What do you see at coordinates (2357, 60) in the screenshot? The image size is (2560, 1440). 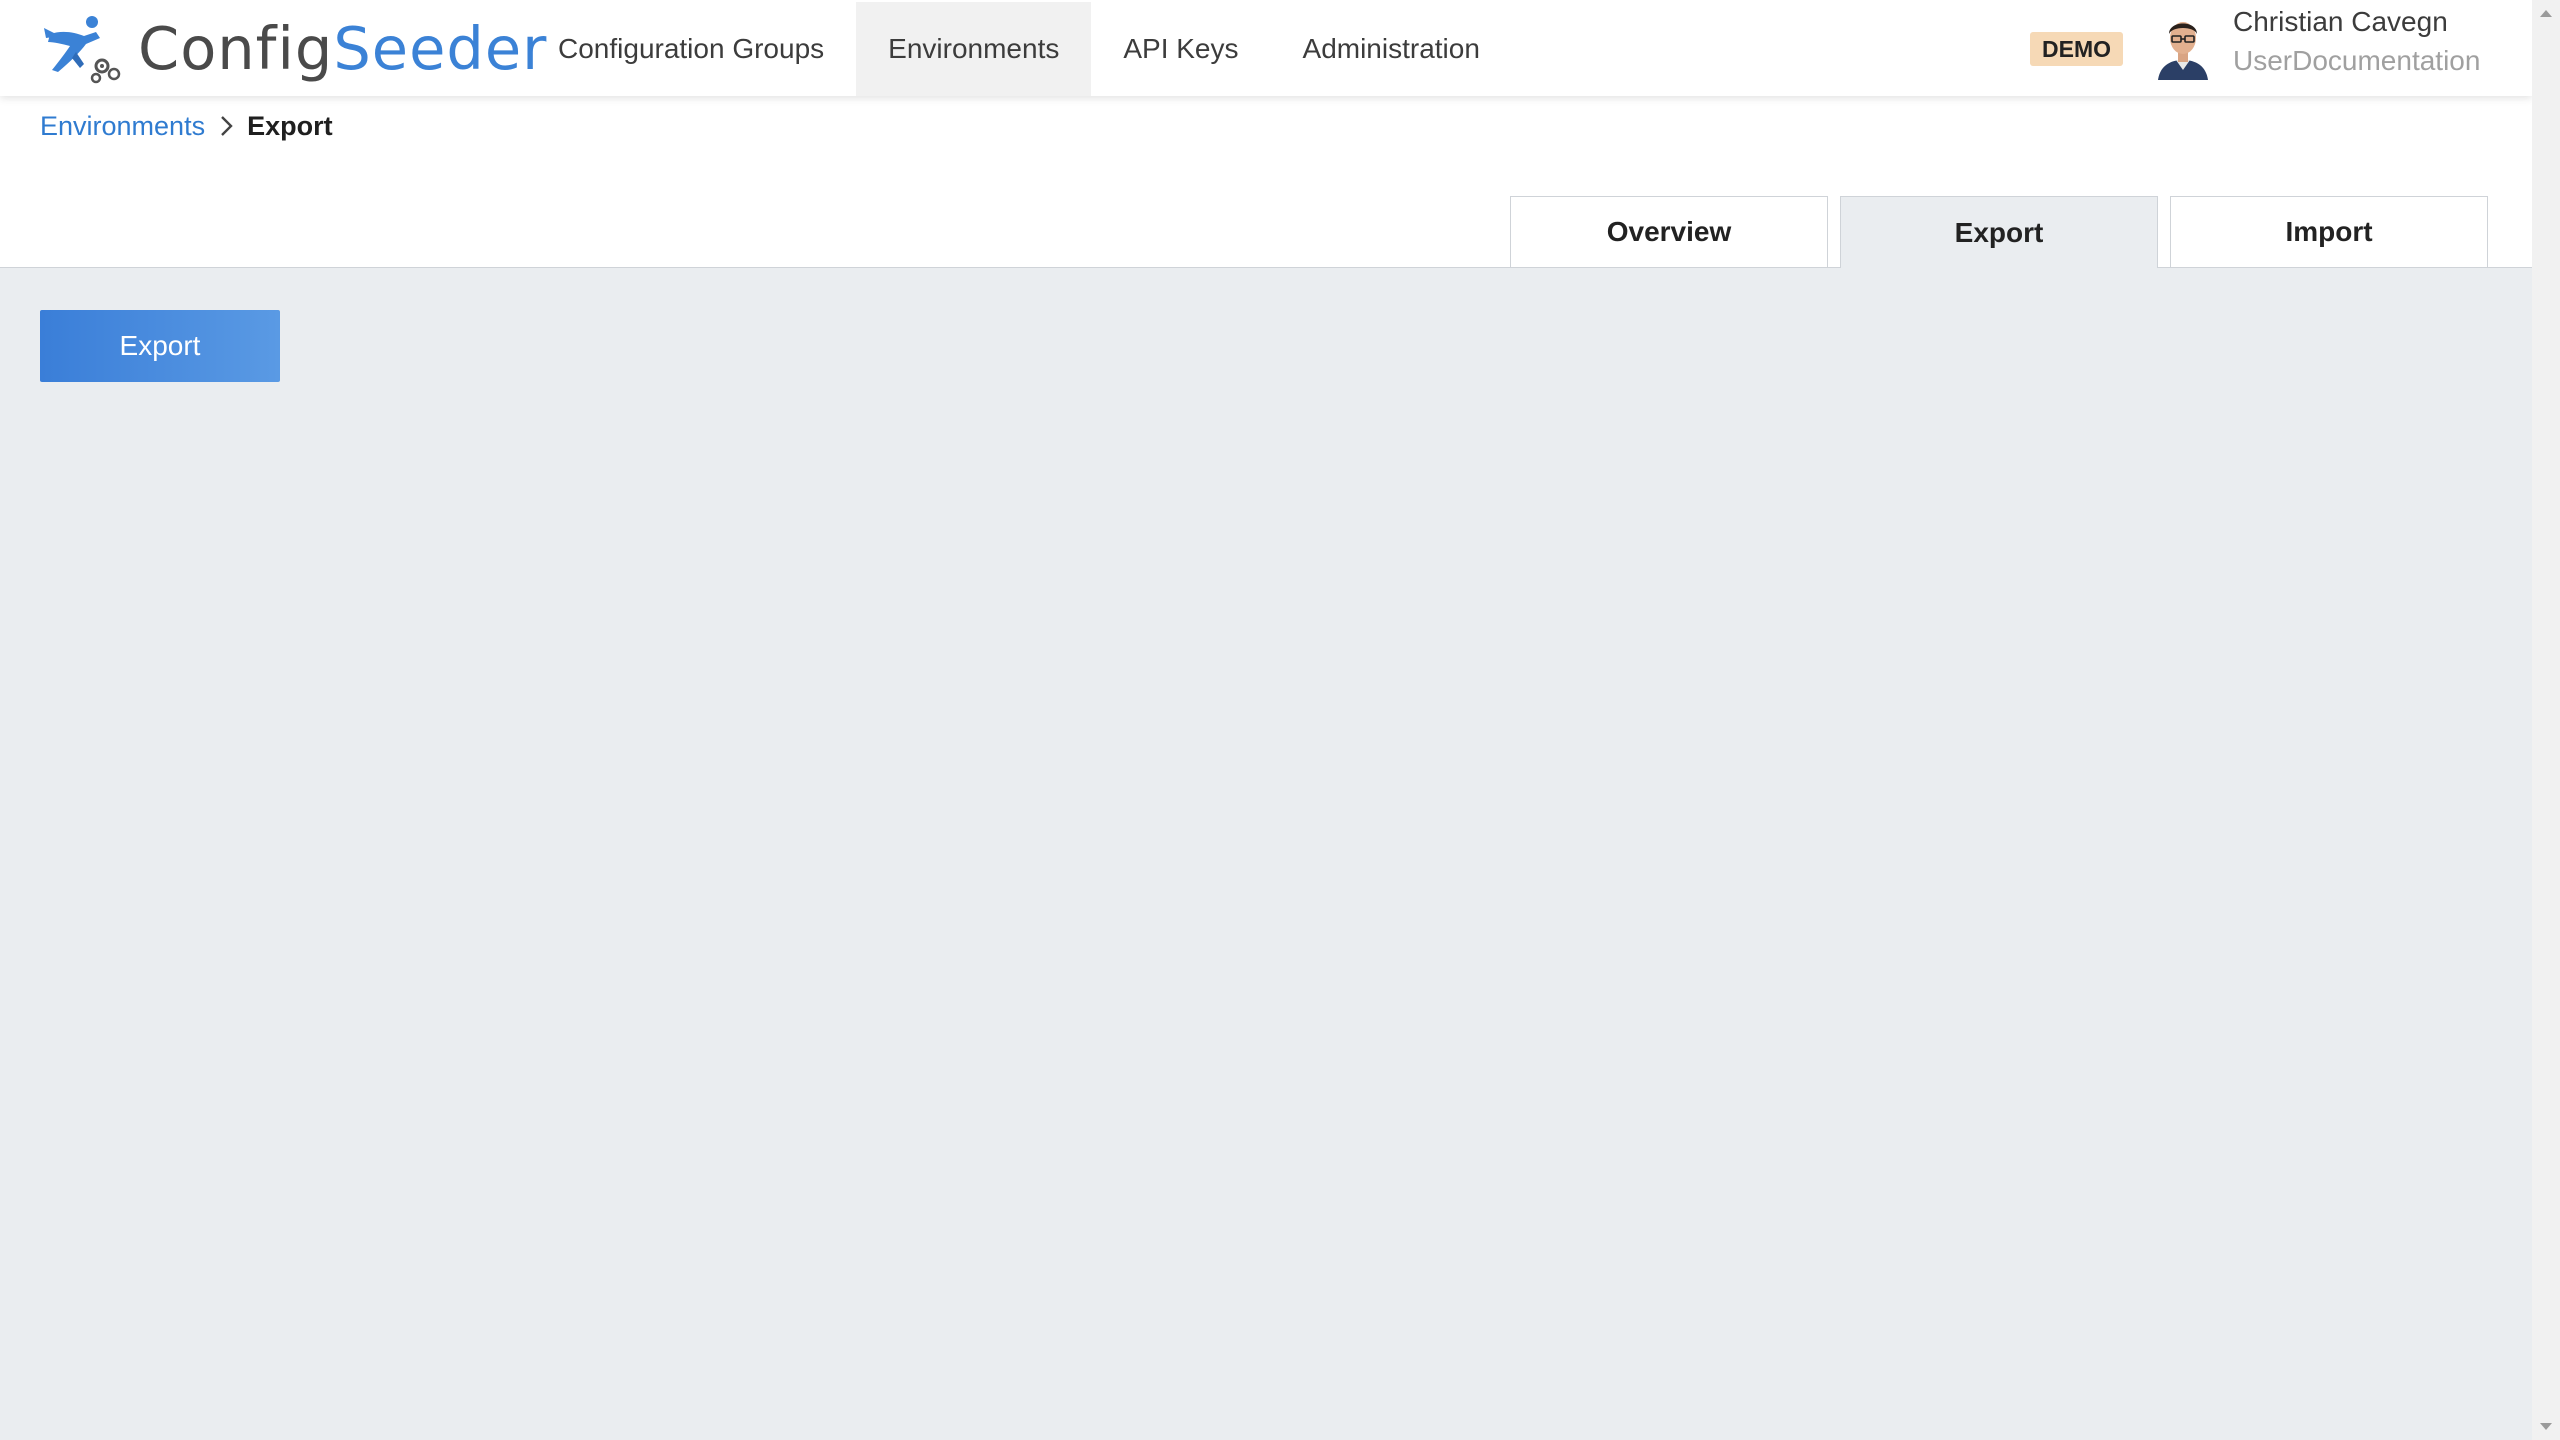 I see `user-organization: UserDocumentation` at bounding box center [2357, 60].